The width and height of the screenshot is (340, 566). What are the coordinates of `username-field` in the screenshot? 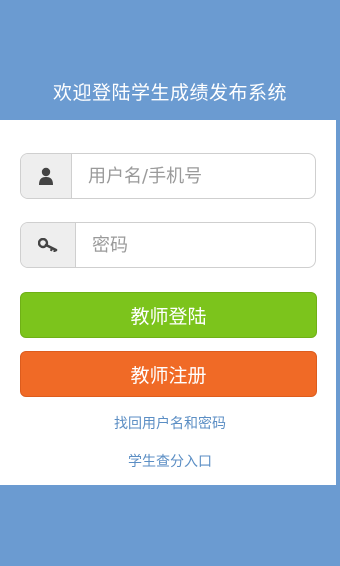 It's located at (168, 176).